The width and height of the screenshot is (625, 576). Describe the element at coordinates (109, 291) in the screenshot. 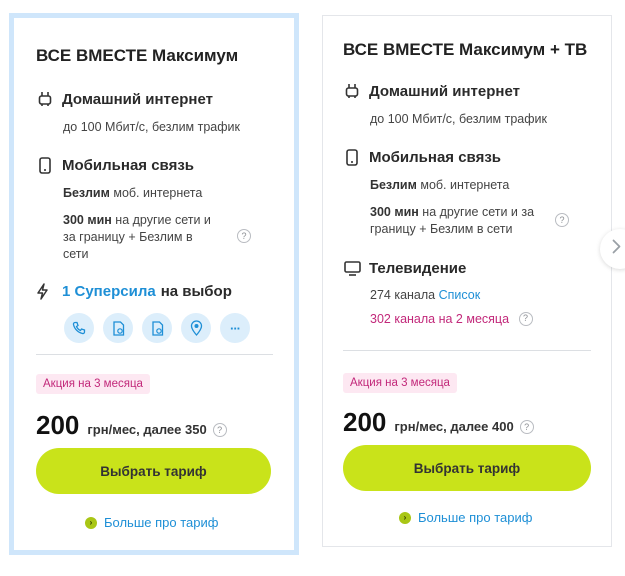

I see `superpower-highlight: 1 Суперсила` at that location.